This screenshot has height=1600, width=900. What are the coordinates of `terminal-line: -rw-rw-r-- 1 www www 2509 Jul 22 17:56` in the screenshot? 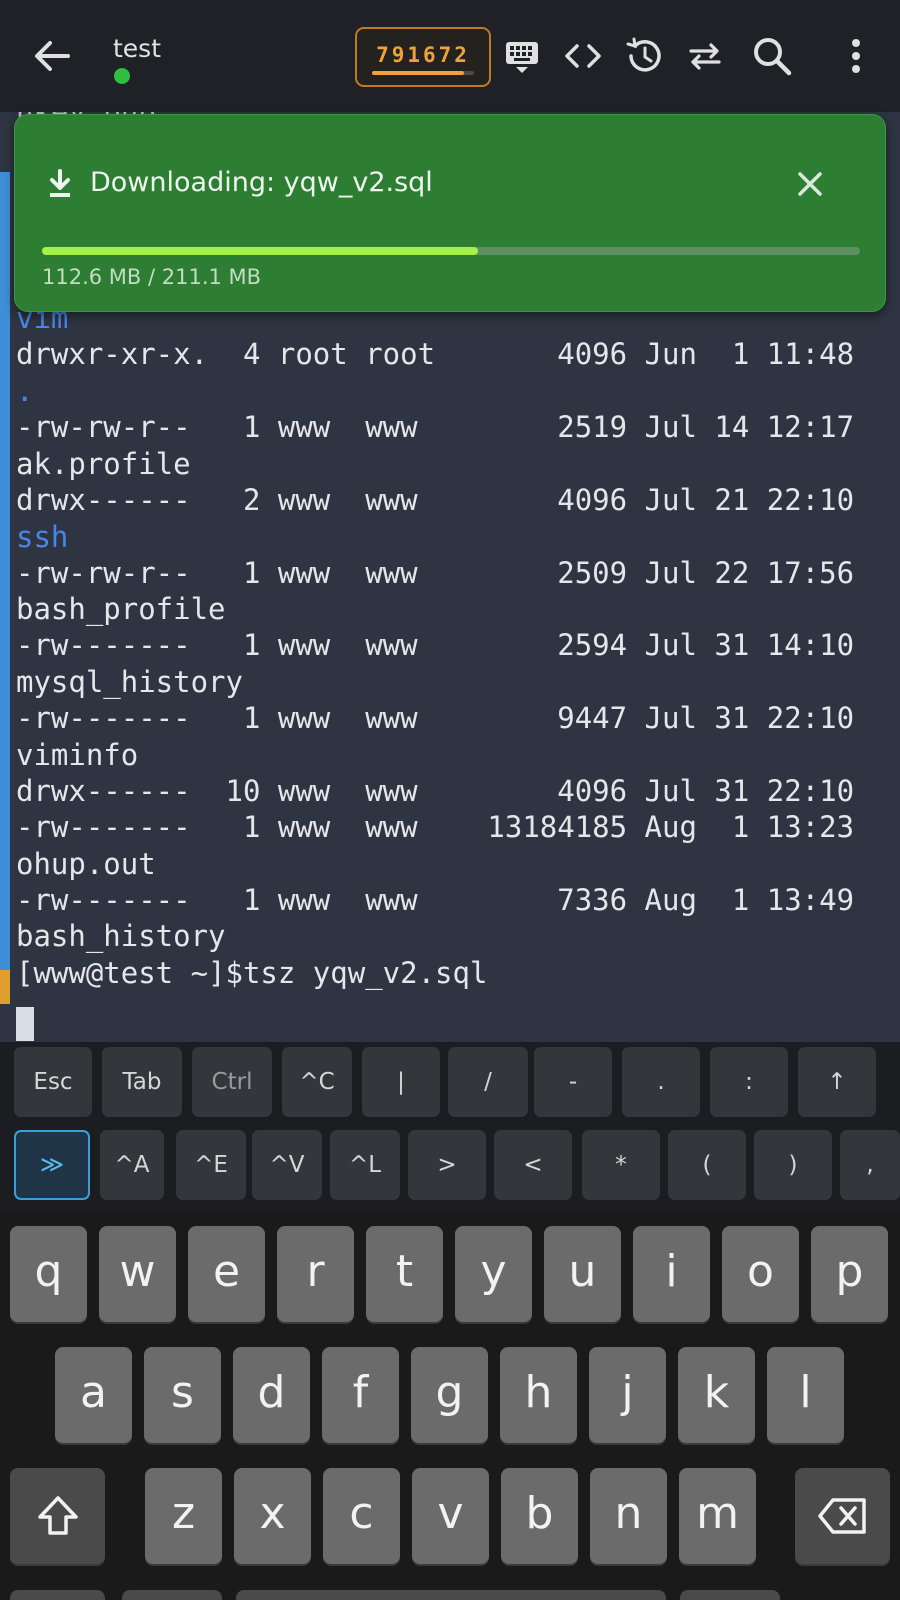 It's located at (435, 573).